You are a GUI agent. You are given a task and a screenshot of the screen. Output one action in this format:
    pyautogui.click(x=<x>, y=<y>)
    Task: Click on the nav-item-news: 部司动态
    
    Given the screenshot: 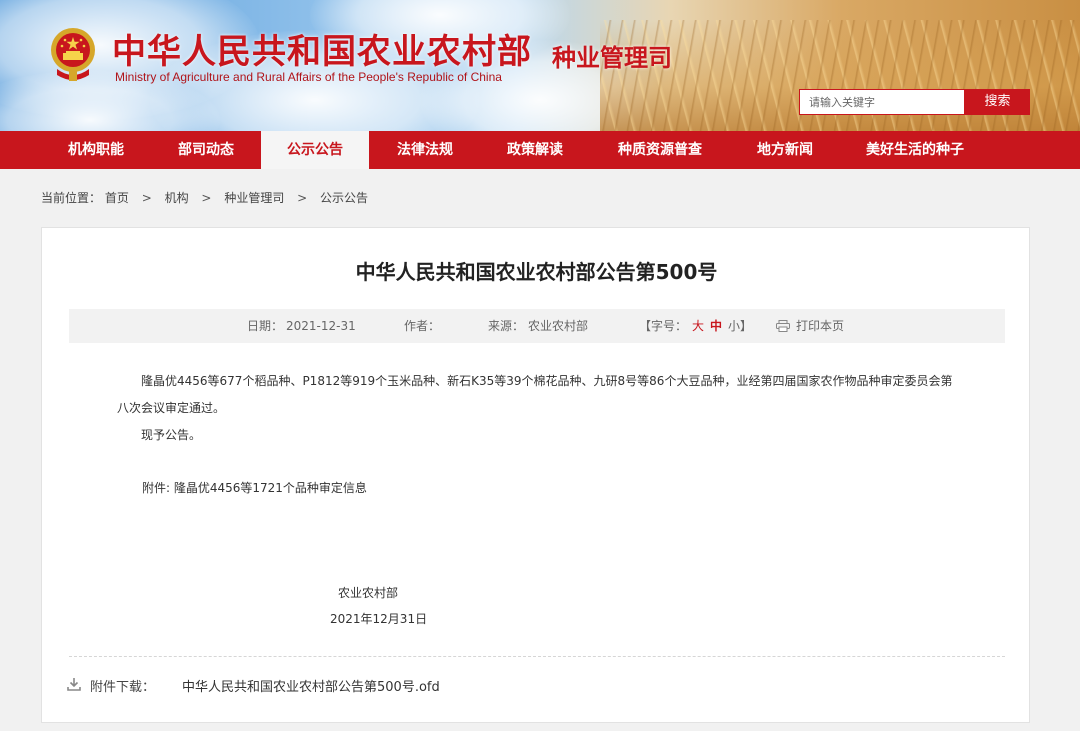 What is the action you would take?
    pyautogui.click(x=206, y=150)
    